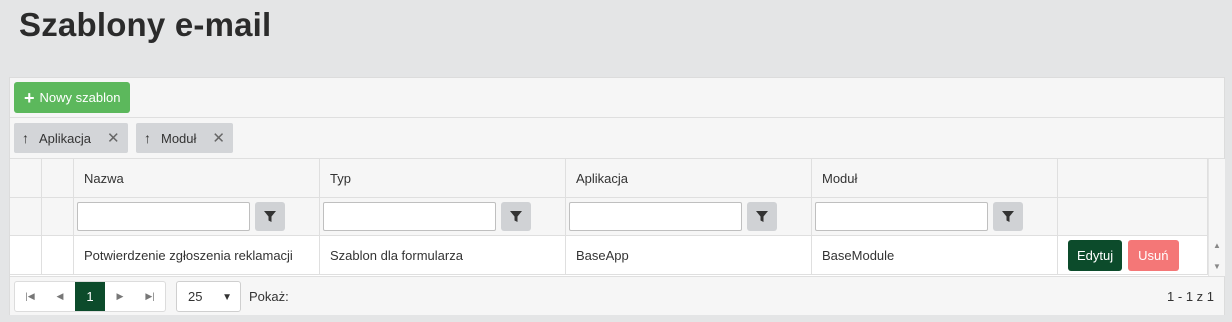  Describe the element at coordinates (655, 216) in the screenshot. I see `filter-input-aplikacja` at that location.